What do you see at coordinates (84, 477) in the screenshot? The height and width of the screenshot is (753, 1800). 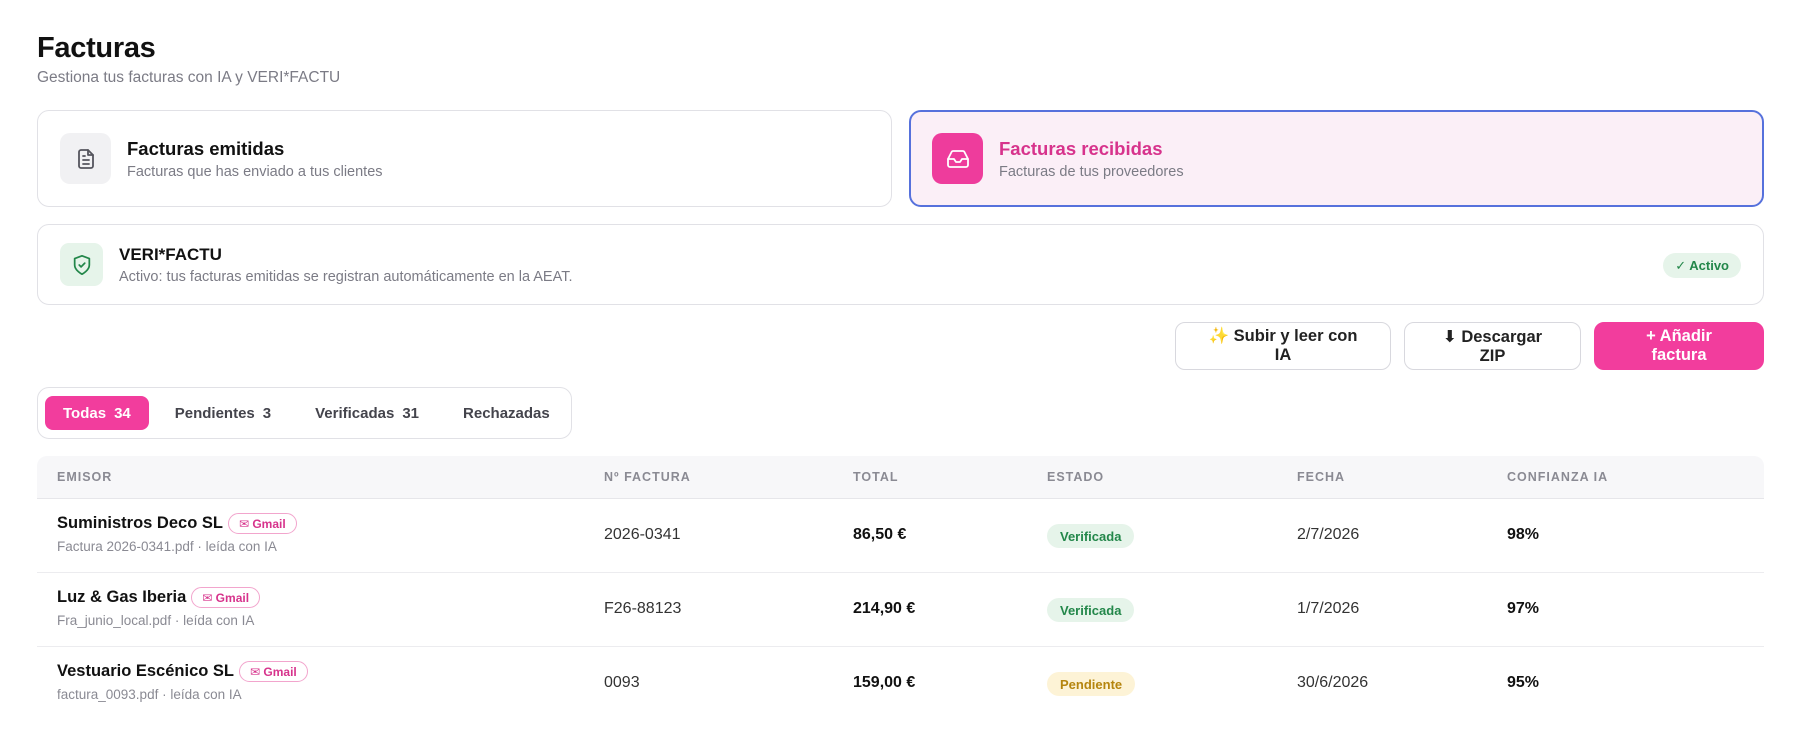 I see `col-header-emisor: EMISOR` at bounding box center [84, 477].